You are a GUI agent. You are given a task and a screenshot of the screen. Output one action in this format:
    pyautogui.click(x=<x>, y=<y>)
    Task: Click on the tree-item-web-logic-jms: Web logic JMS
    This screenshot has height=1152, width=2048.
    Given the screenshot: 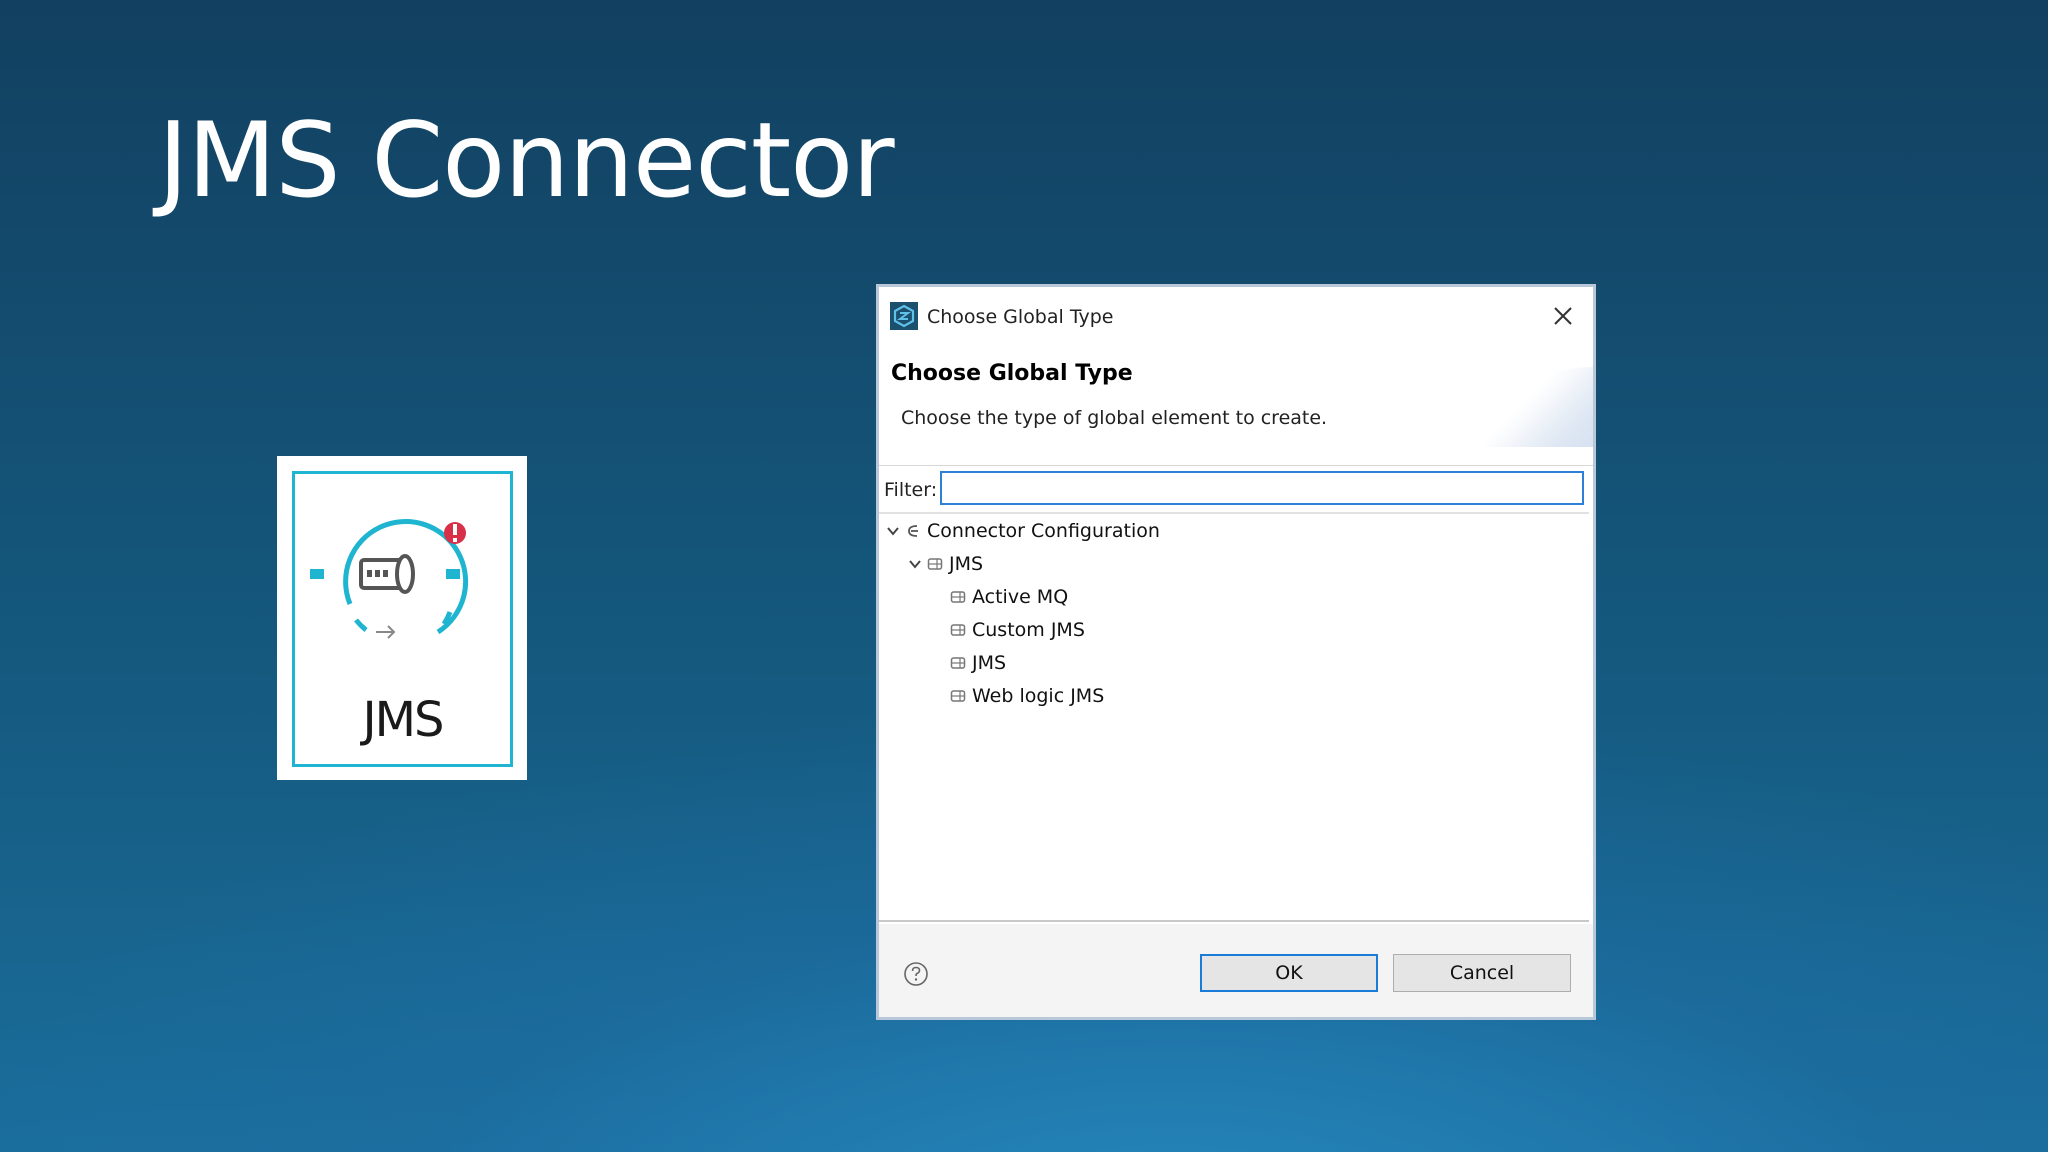 What is the action you would take?
    pyautogui.click(x=1027, y=696)
    